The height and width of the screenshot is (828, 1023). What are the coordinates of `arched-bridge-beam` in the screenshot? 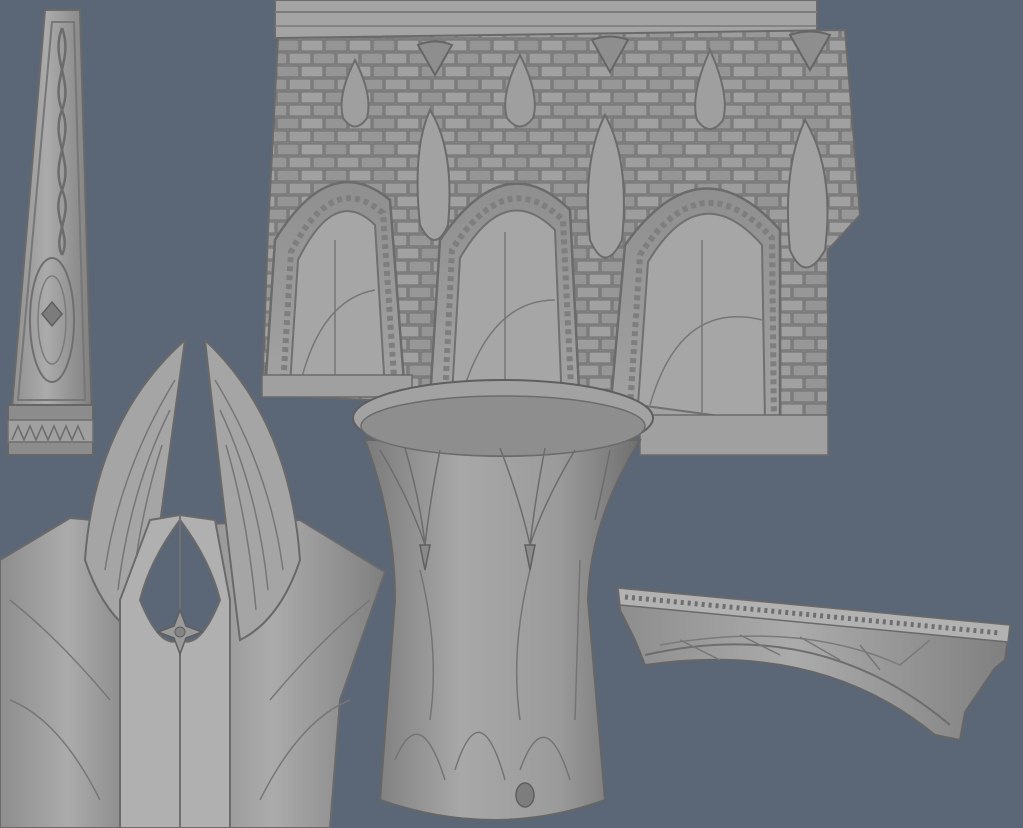 It's located at (814, 664).